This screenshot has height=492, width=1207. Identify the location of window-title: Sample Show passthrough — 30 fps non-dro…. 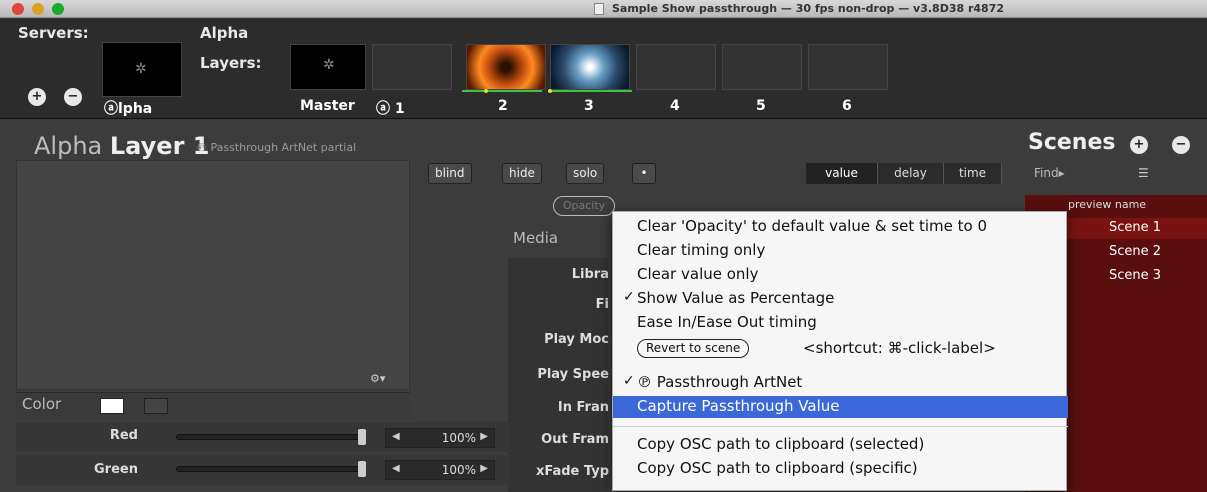
(808, 8).